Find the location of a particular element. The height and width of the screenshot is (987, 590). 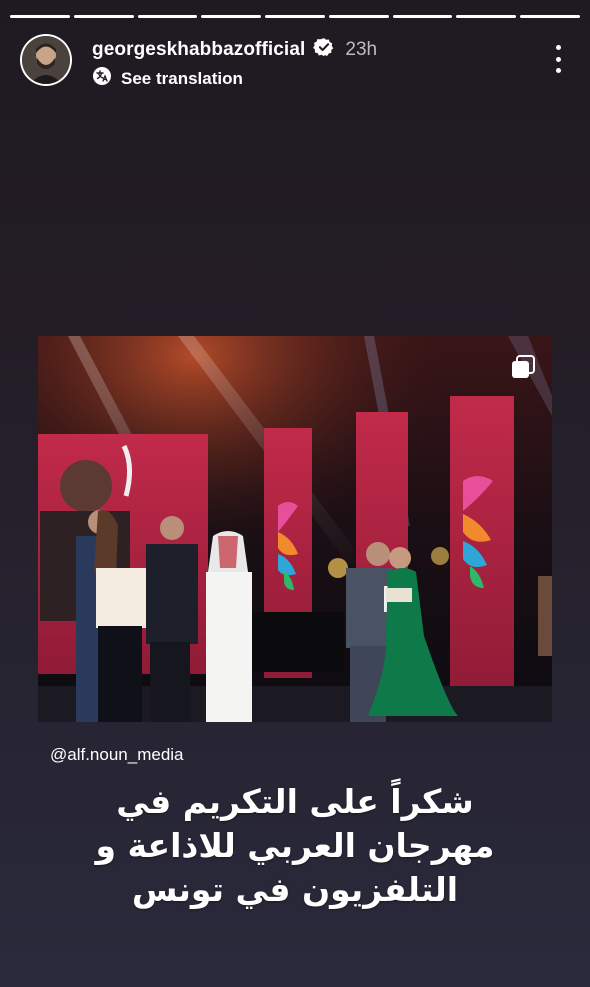

story-progress-bar is located at coordinates (295, 16).